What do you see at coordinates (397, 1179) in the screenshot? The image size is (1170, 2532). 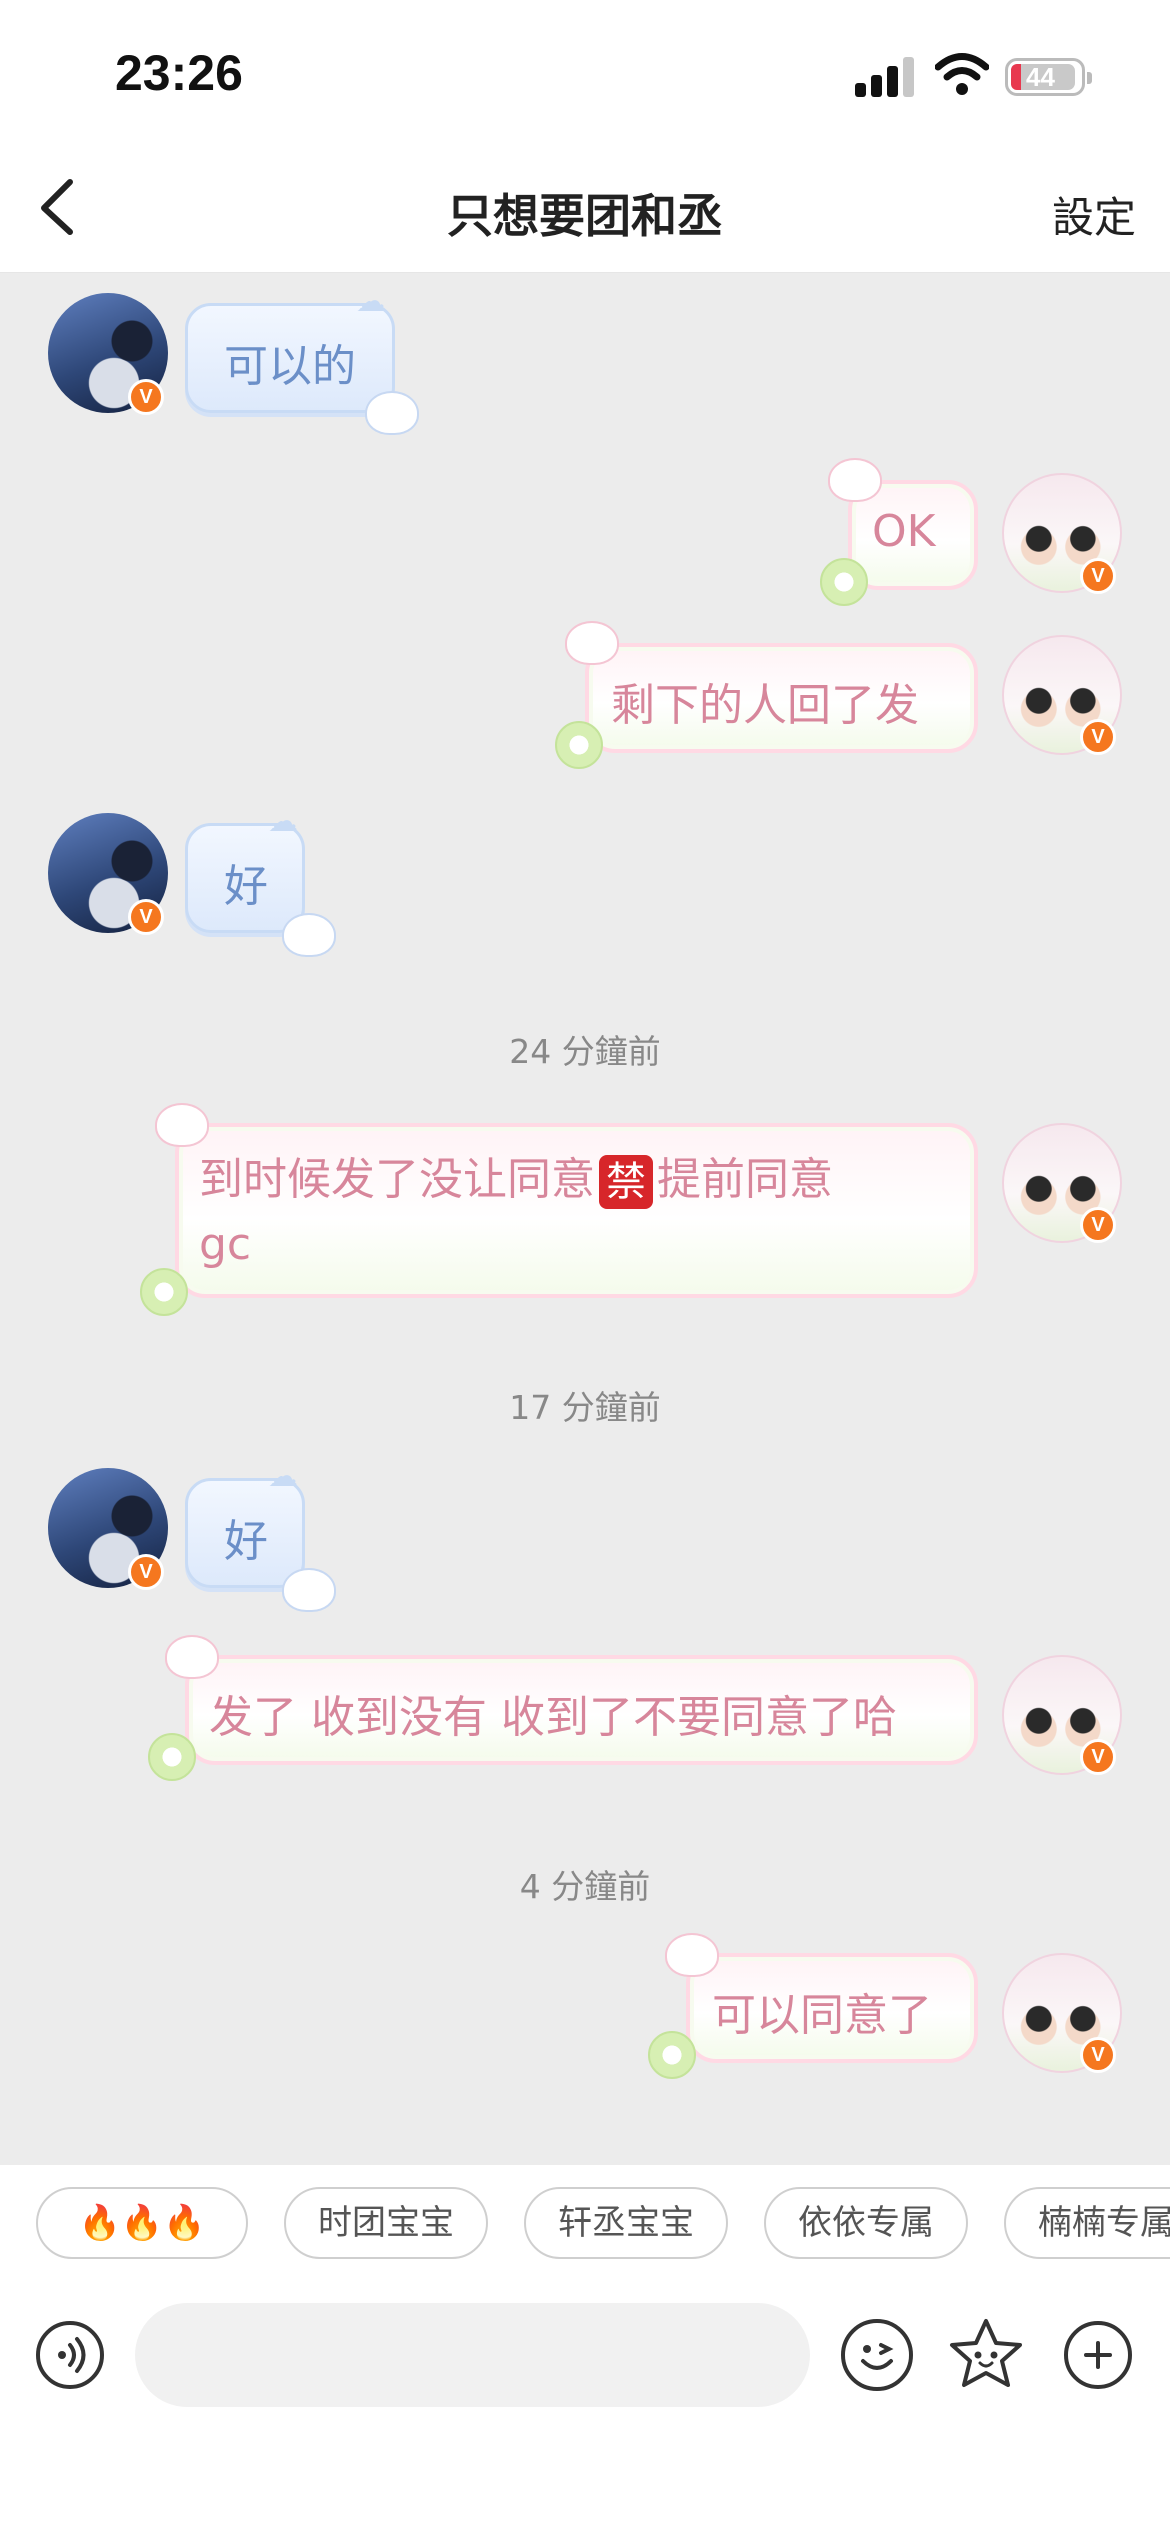 I see `message-text: 到时候发了没让同意` at bounding box center [397, 1179].